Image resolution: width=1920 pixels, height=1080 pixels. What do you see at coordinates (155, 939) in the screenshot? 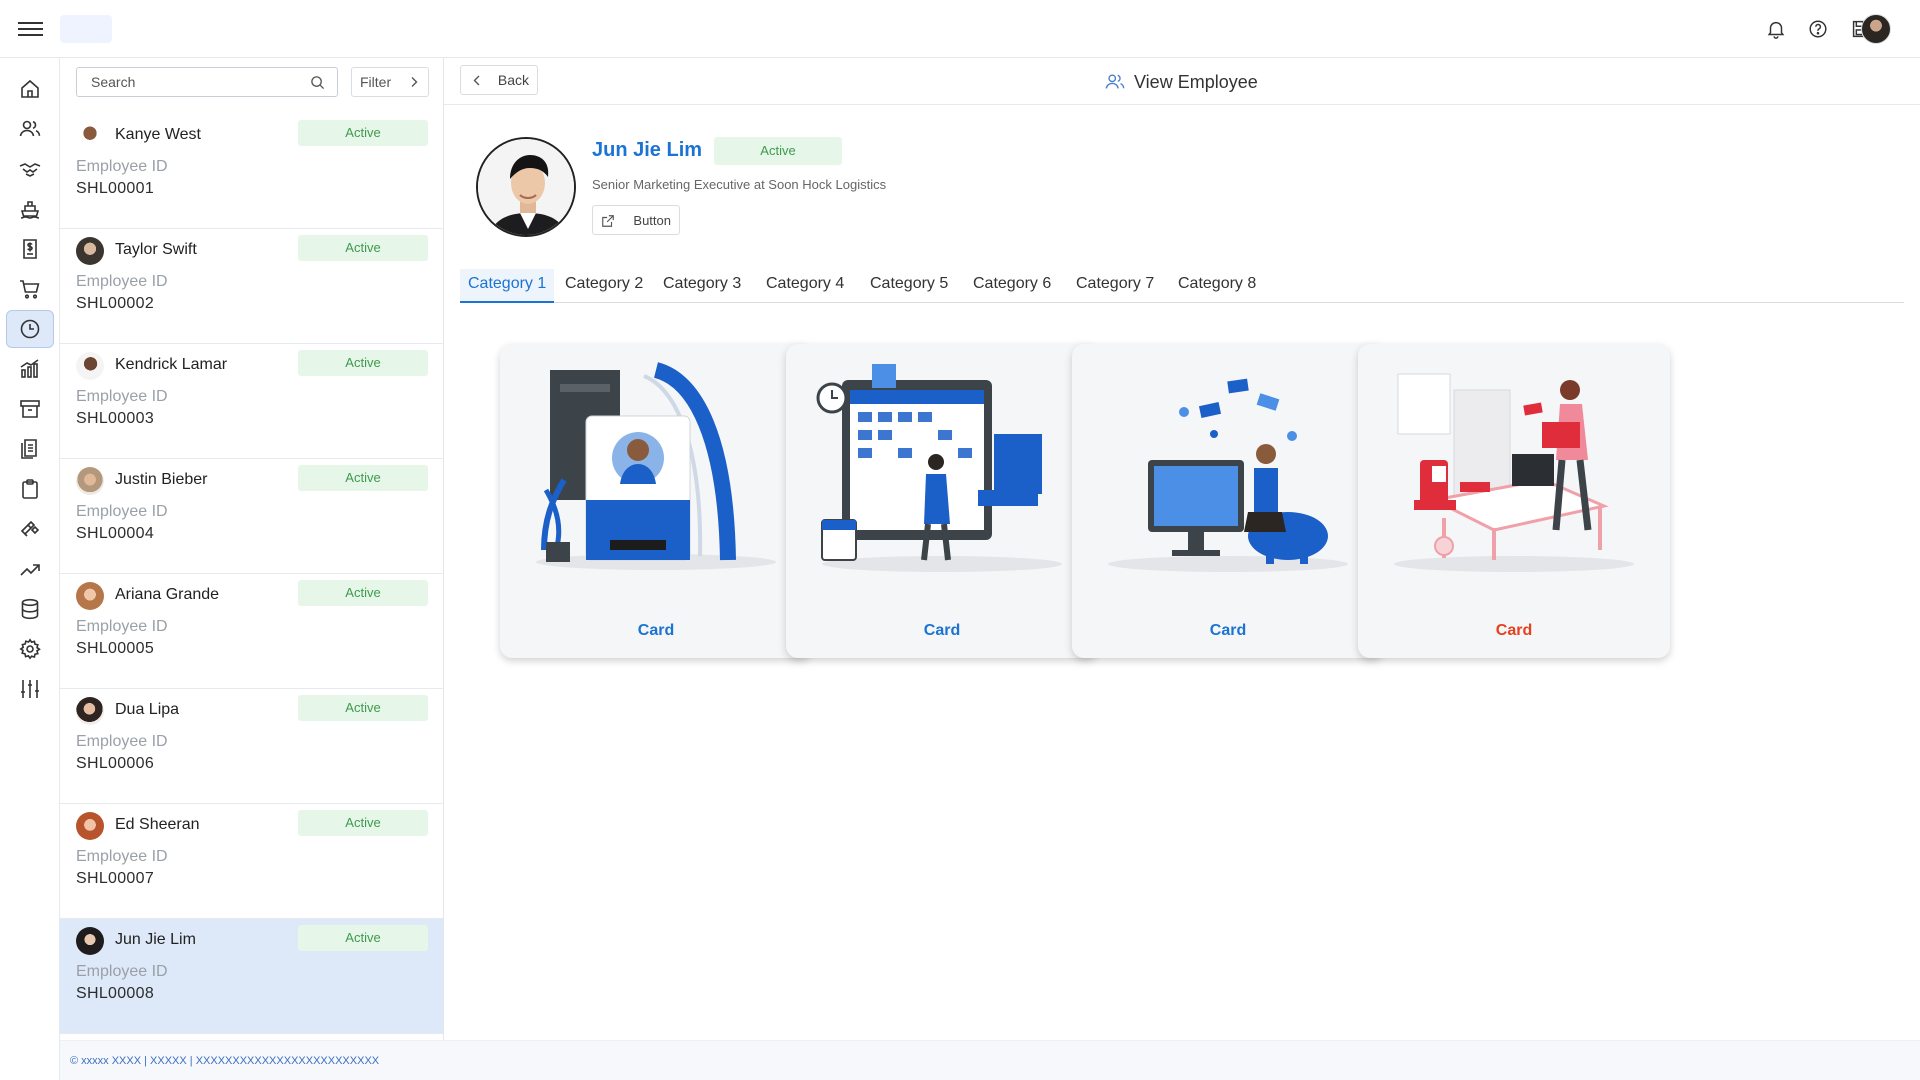
I see `employee-name: Jun Jie Lim` at bounding box center [155, 939].